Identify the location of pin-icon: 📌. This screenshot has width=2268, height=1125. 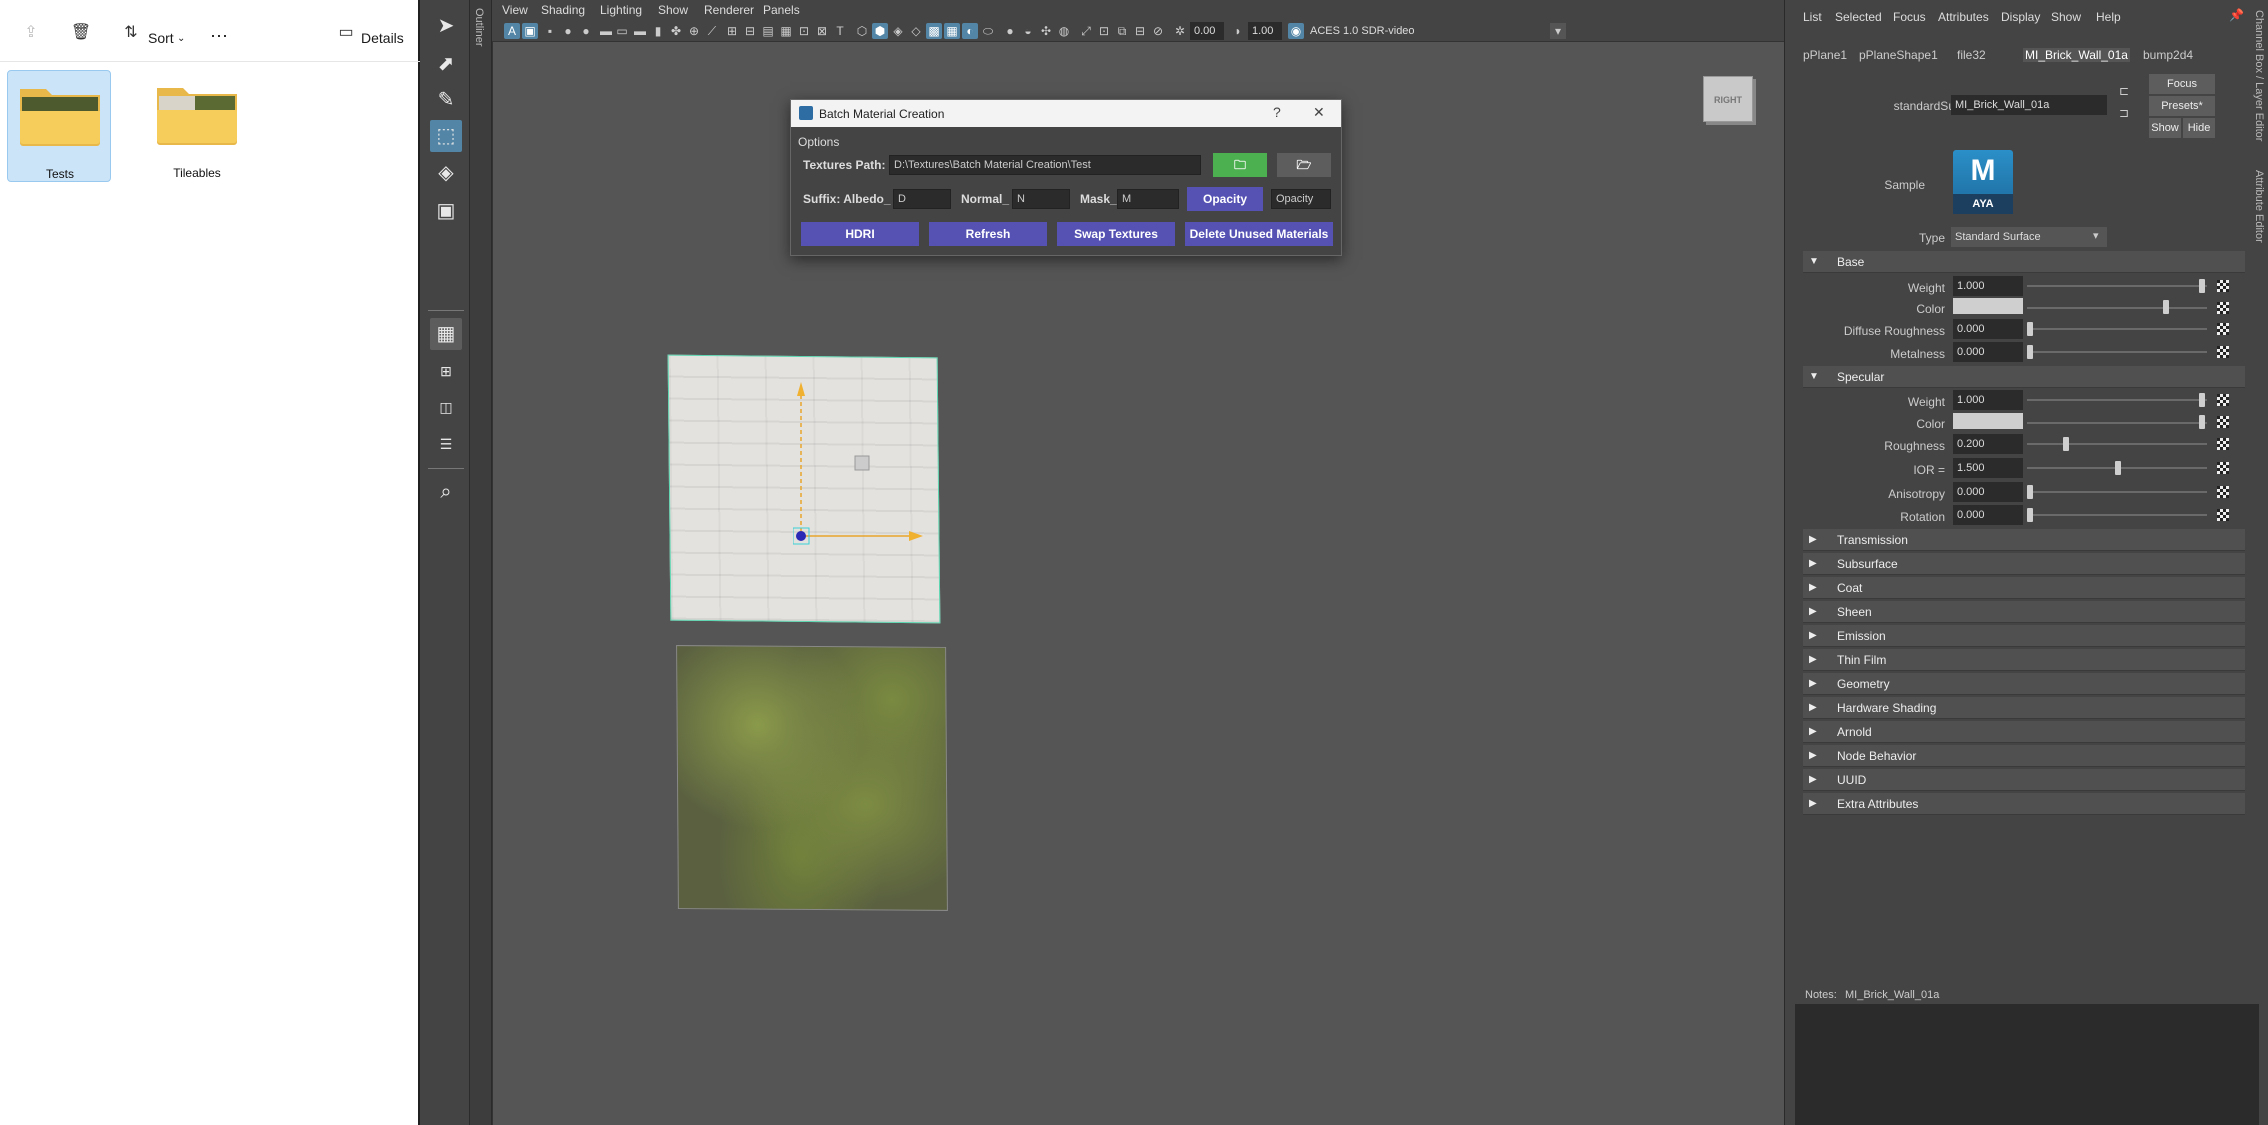
(2236, 15).